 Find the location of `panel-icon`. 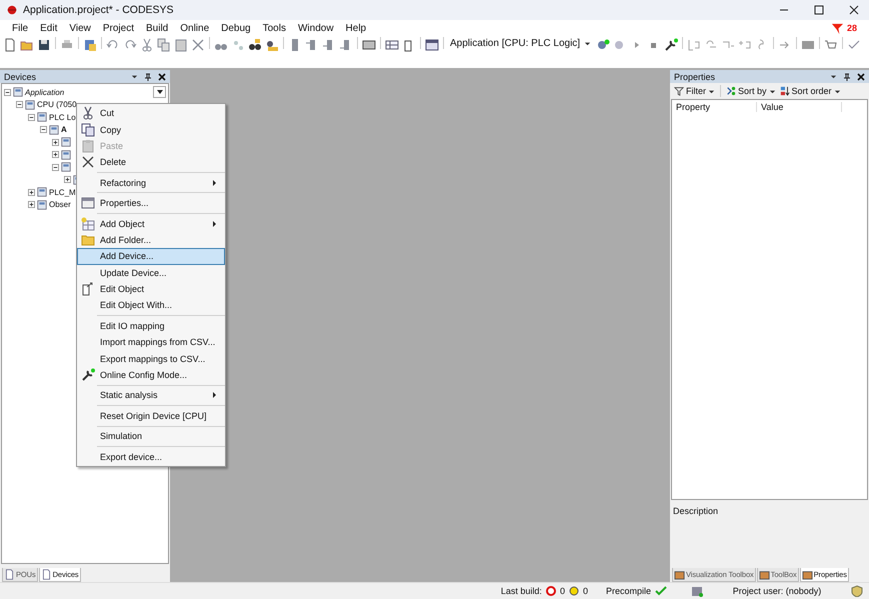

panel-icon is located at coordinates (808, 45).